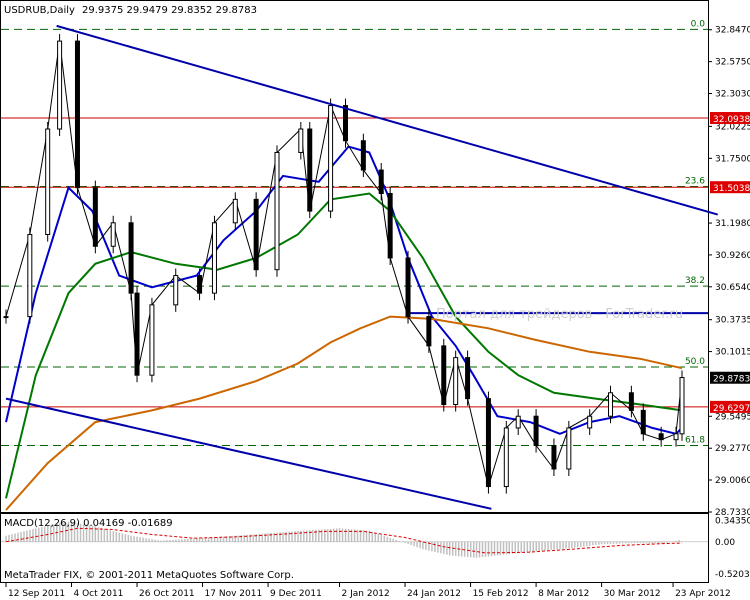 The height and width of the screenshot is (600, 750). Describe the element at coordinates (732, 159) in the screenshot. I see `y-axis-tick-label: 31.7500` at that location.